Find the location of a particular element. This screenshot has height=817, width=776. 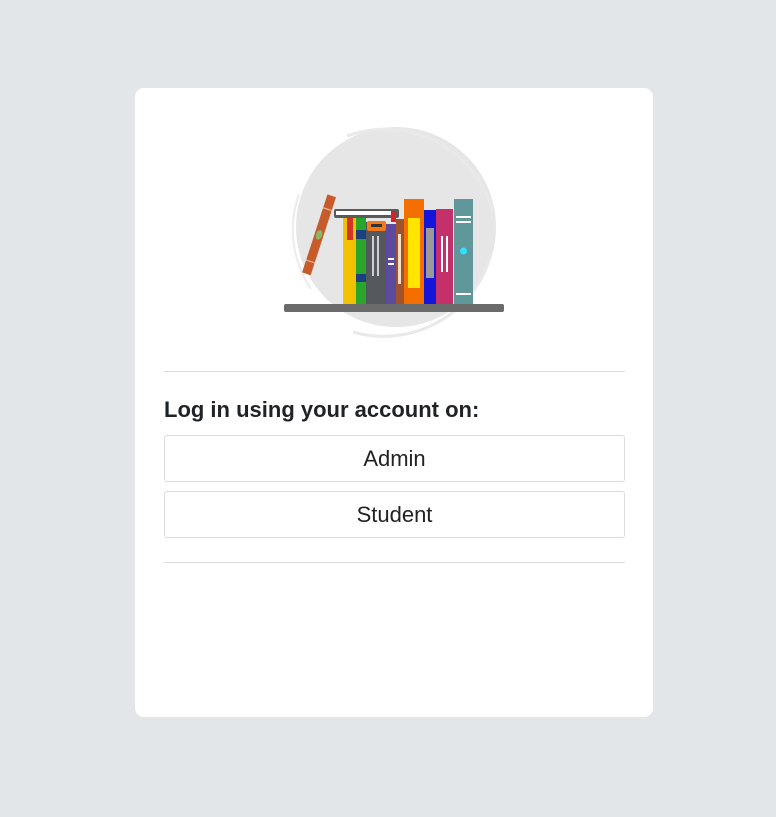

divider-bottom is located at coordinates (394, 562).